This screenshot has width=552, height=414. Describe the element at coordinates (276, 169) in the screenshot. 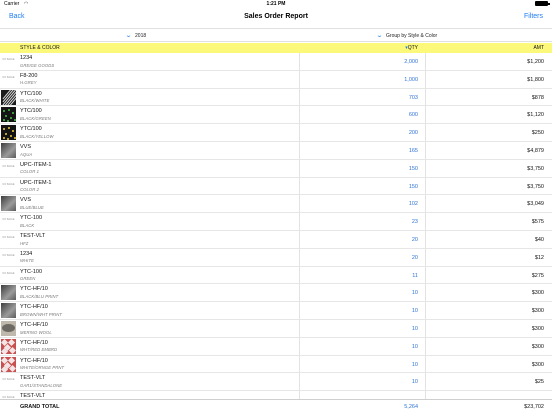

I see `table-row: NO IMAGE UPC-ITEM-1 COLOR 1 150 $3,750` at that location.